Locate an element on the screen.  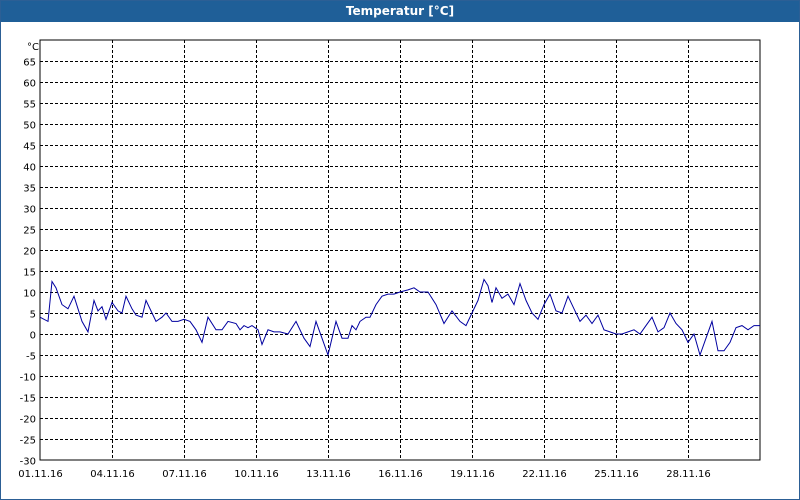
y-tick-label: -30 is located at coordinates (28, 462).